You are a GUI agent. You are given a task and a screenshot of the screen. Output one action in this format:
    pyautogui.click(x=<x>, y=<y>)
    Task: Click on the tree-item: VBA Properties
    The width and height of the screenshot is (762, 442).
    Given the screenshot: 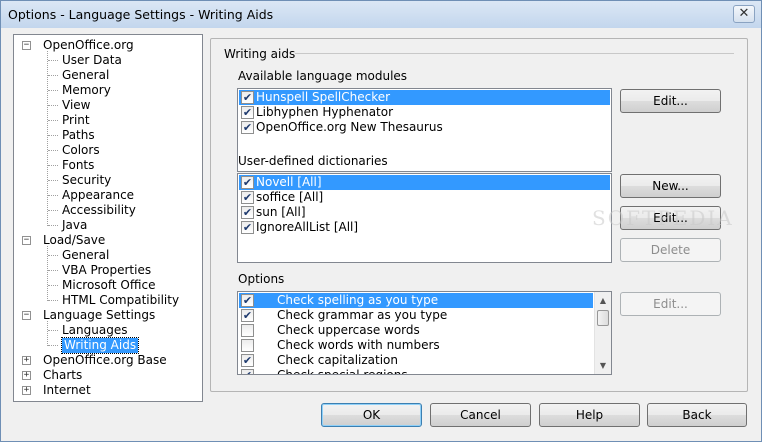 What is the action you would take?
    pyautogui.click(x=107, y=270)
    